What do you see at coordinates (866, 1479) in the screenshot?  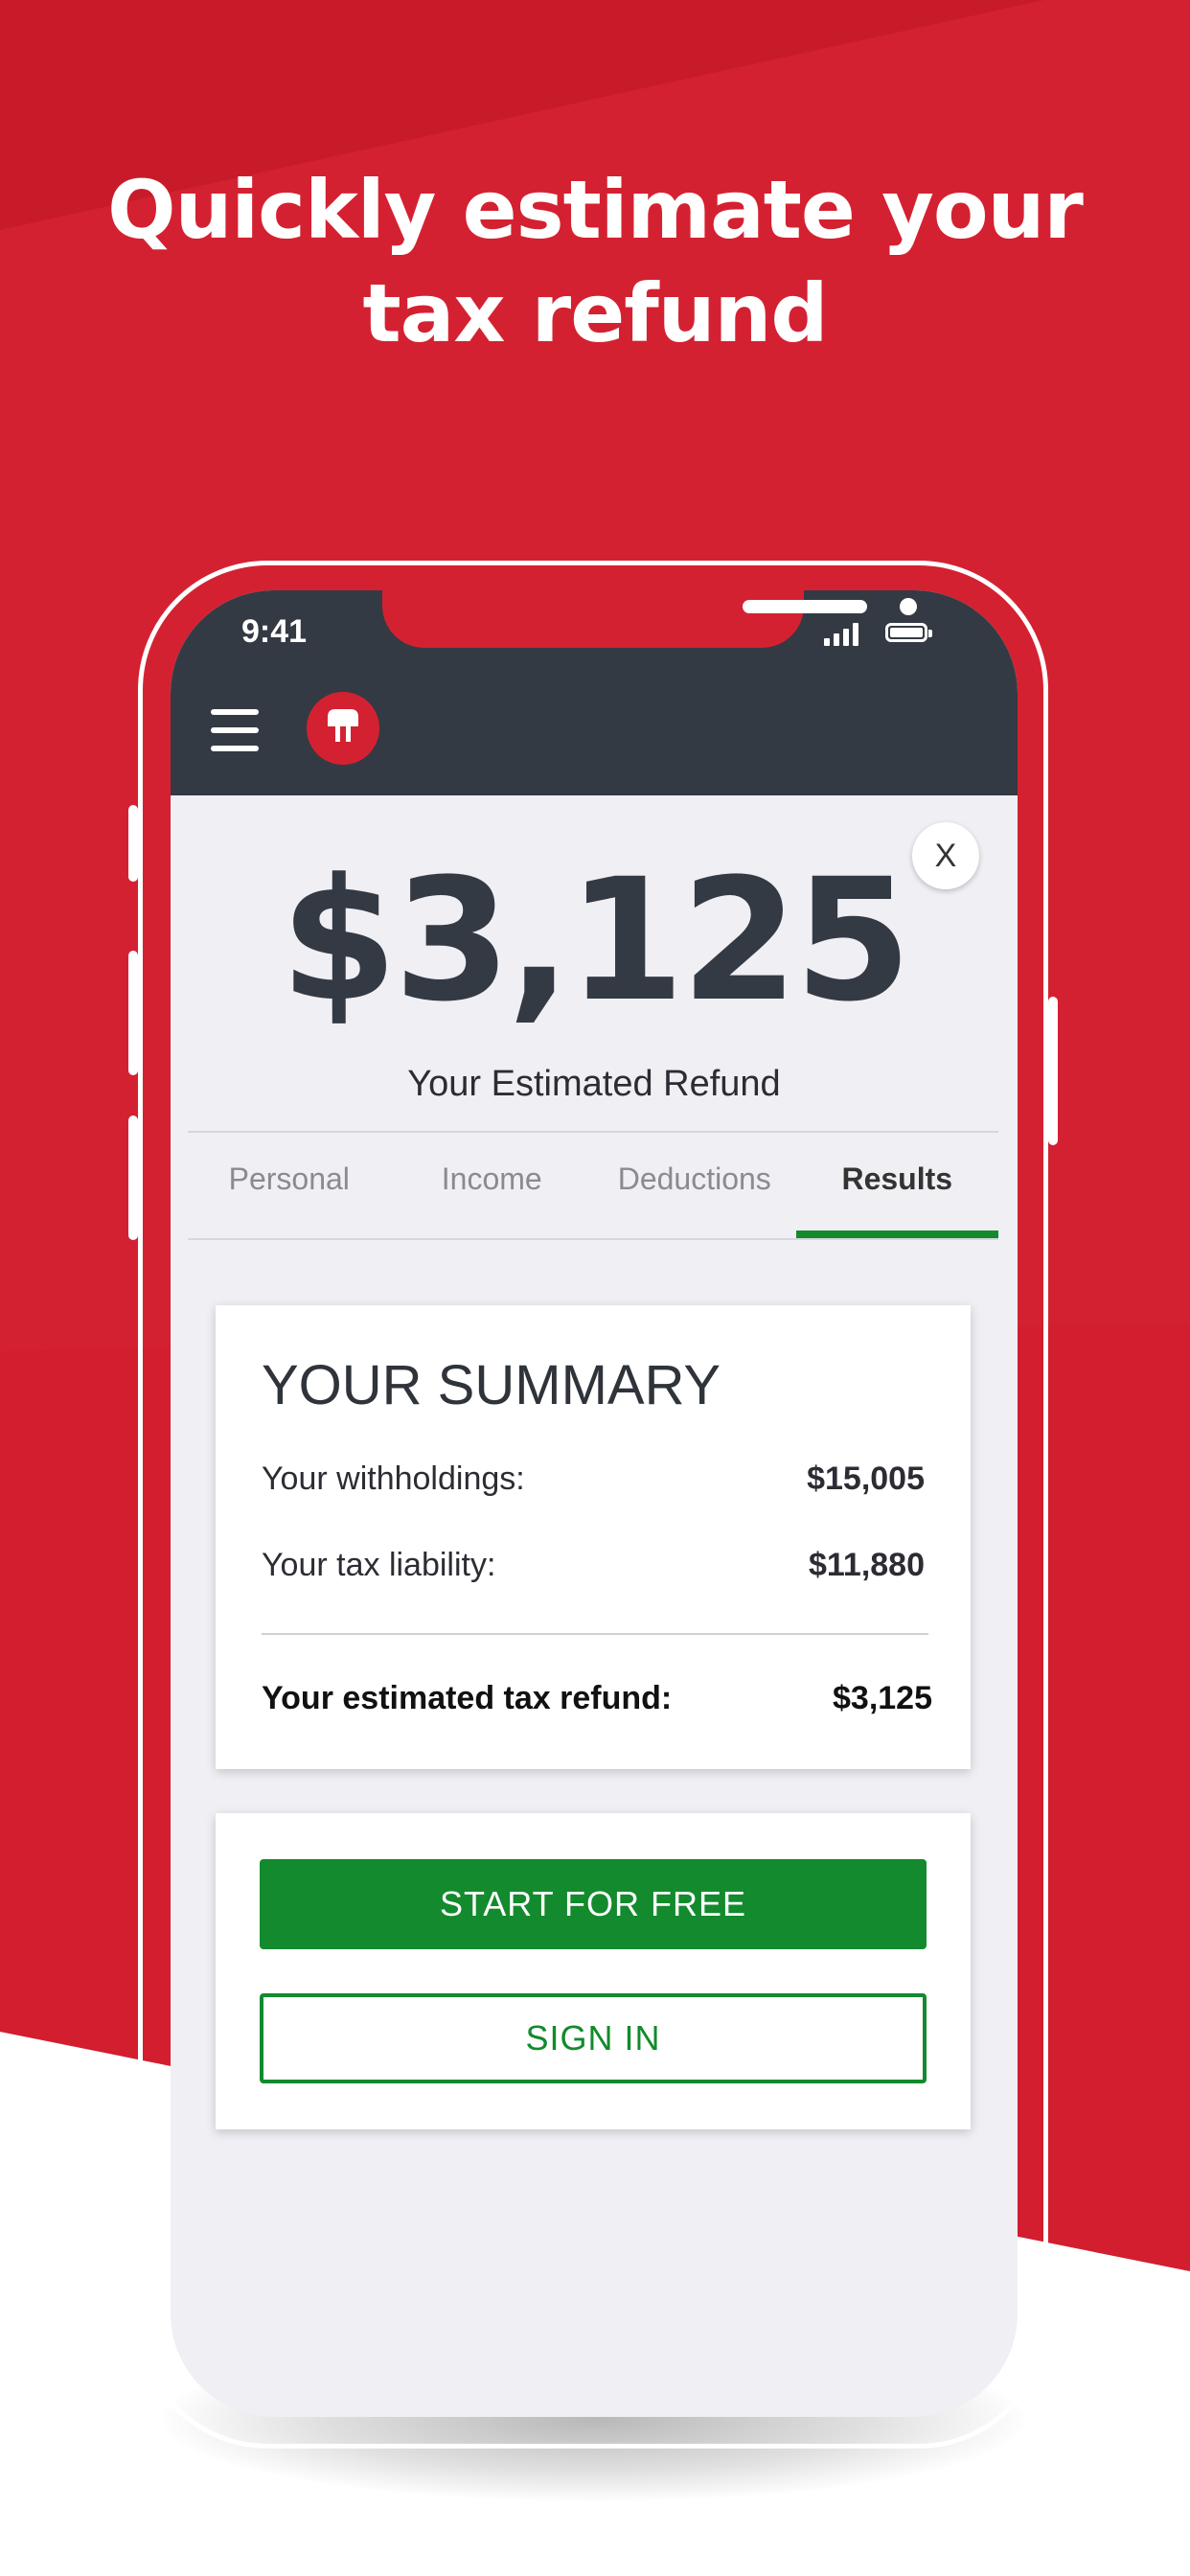 I see `withholdings-value: $15,005` at bounding box center [866, 1479].